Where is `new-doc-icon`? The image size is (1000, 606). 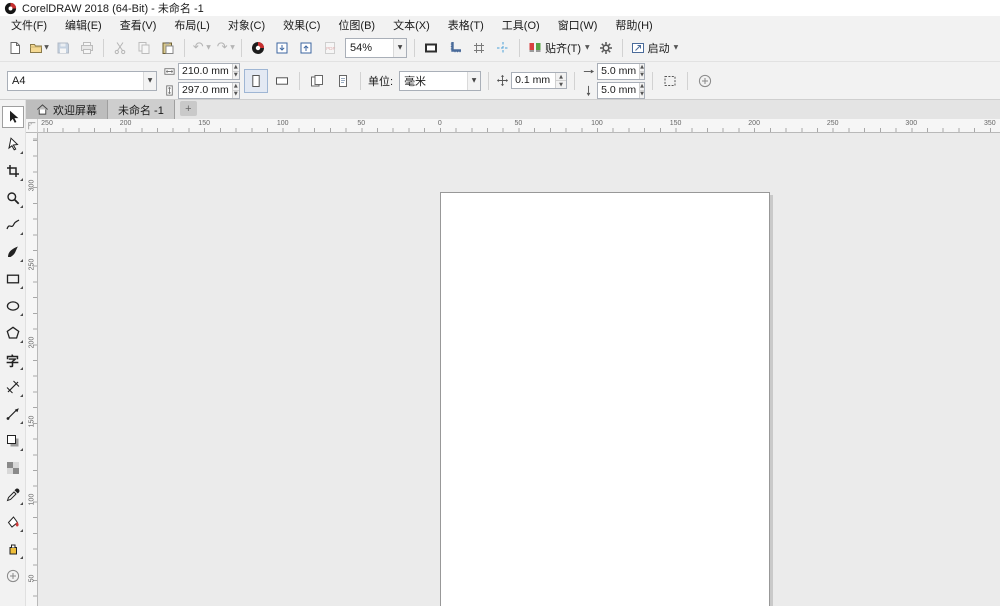
new-doc-icon is located at coordinates (15, 48).